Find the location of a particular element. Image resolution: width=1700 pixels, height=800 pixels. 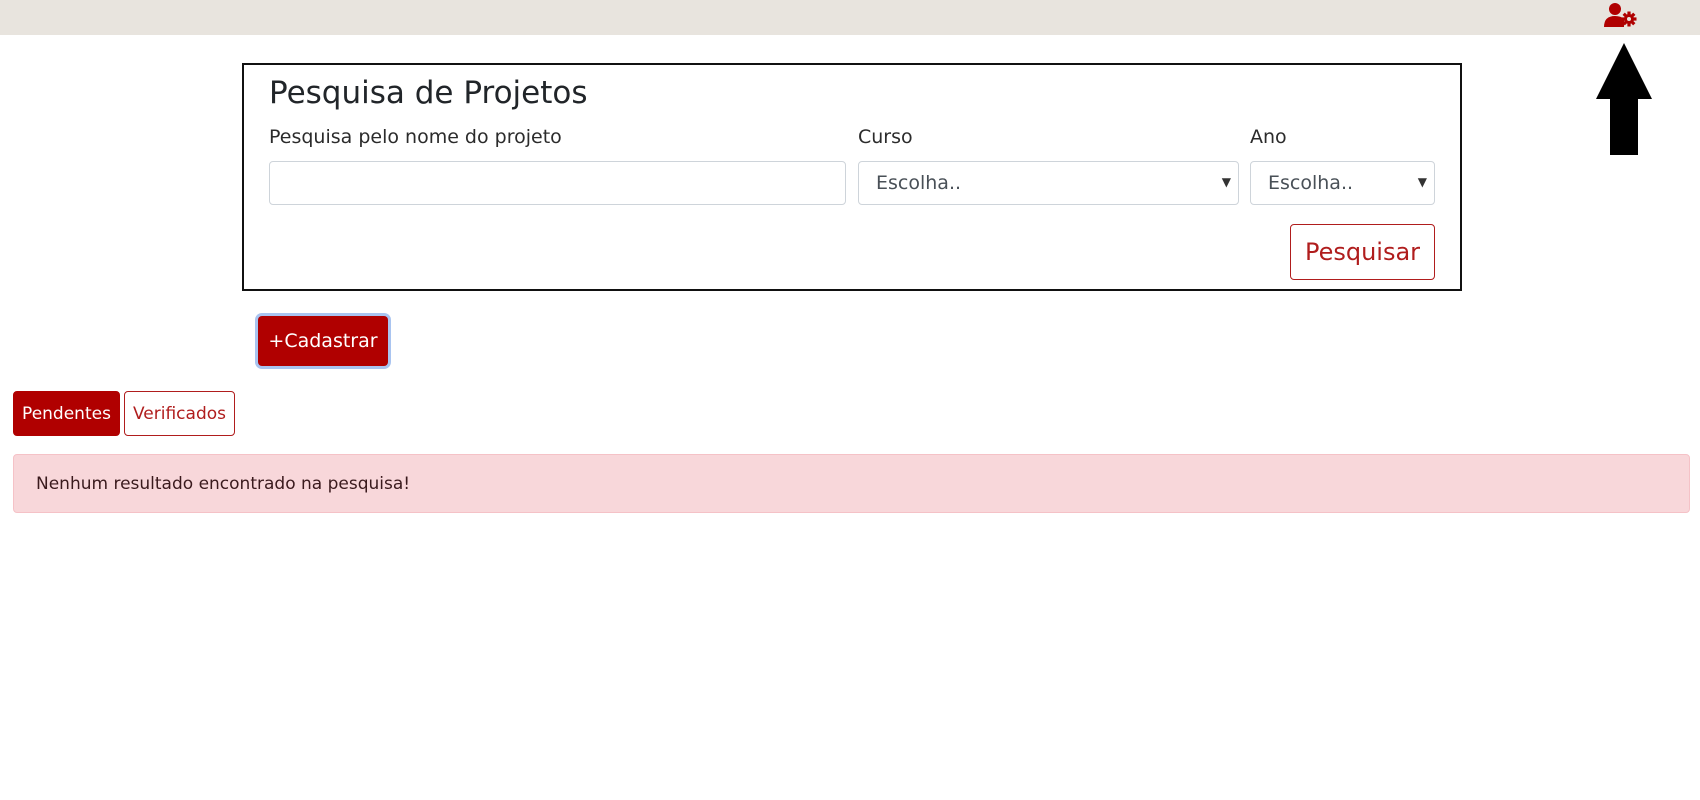

search-button: Pesquisar is located at coordinates (1362, 252).